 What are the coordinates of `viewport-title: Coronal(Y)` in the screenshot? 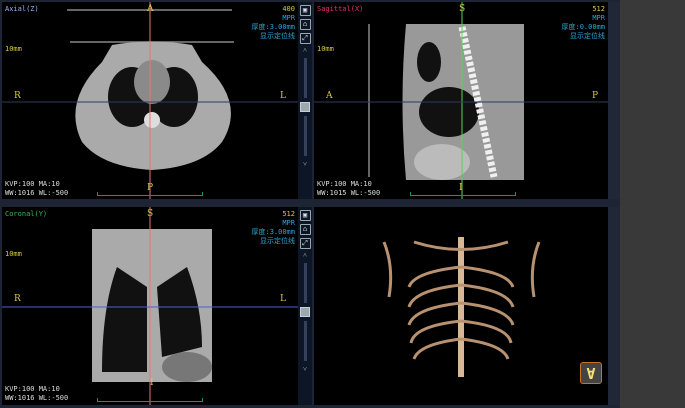 It's located at (26, 214).